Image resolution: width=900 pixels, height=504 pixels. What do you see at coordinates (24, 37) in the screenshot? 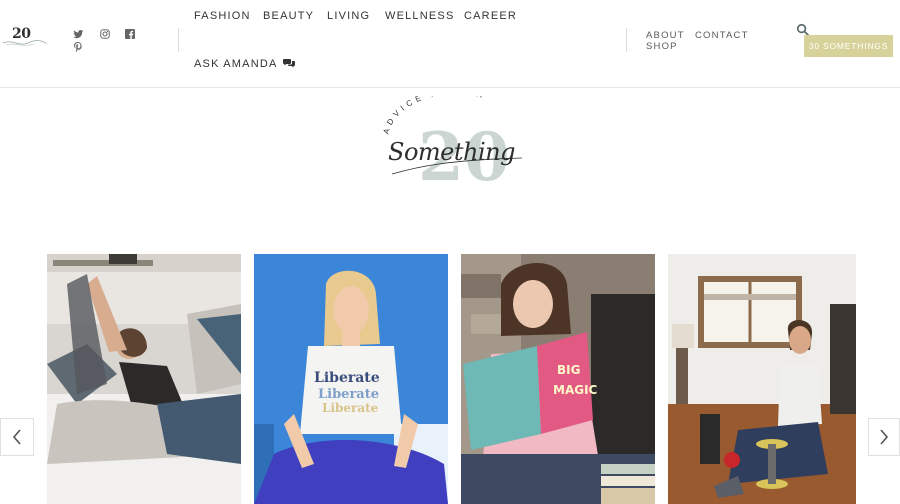
I see `site-logo-small: 20` at bounding box center [24, 37].